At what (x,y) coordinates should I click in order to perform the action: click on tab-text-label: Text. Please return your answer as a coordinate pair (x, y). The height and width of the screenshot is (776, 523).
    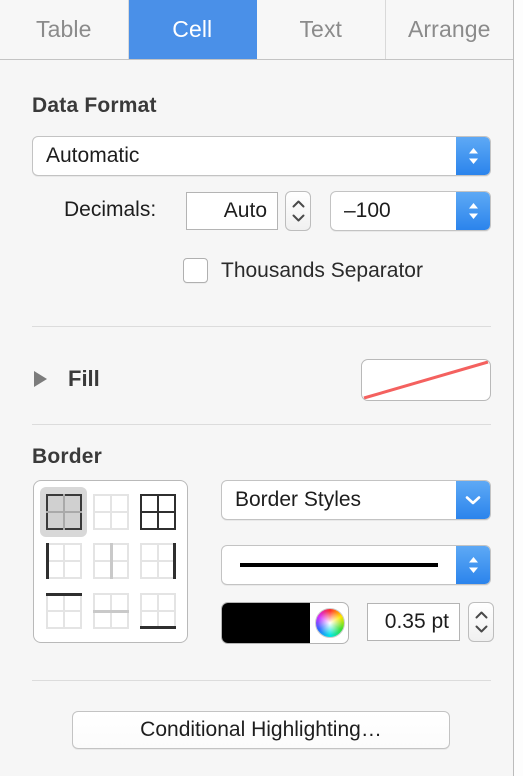
    Looking at the image, I should click on (321, 29).